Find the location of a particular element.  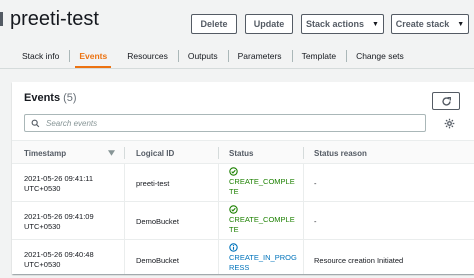

column-label: Timestamp is located at coordinates (45, 153).